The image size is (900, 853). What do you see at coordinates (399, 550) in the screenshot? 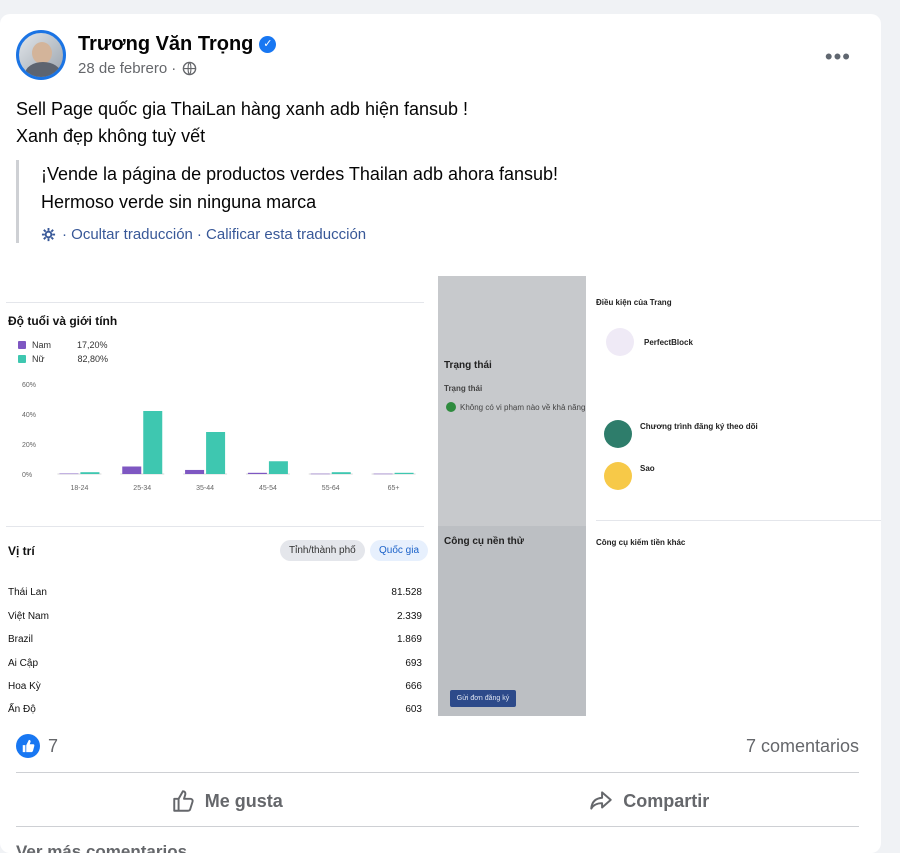
I see `tab-country: Quốc gia` at bounding box center [399, 550].